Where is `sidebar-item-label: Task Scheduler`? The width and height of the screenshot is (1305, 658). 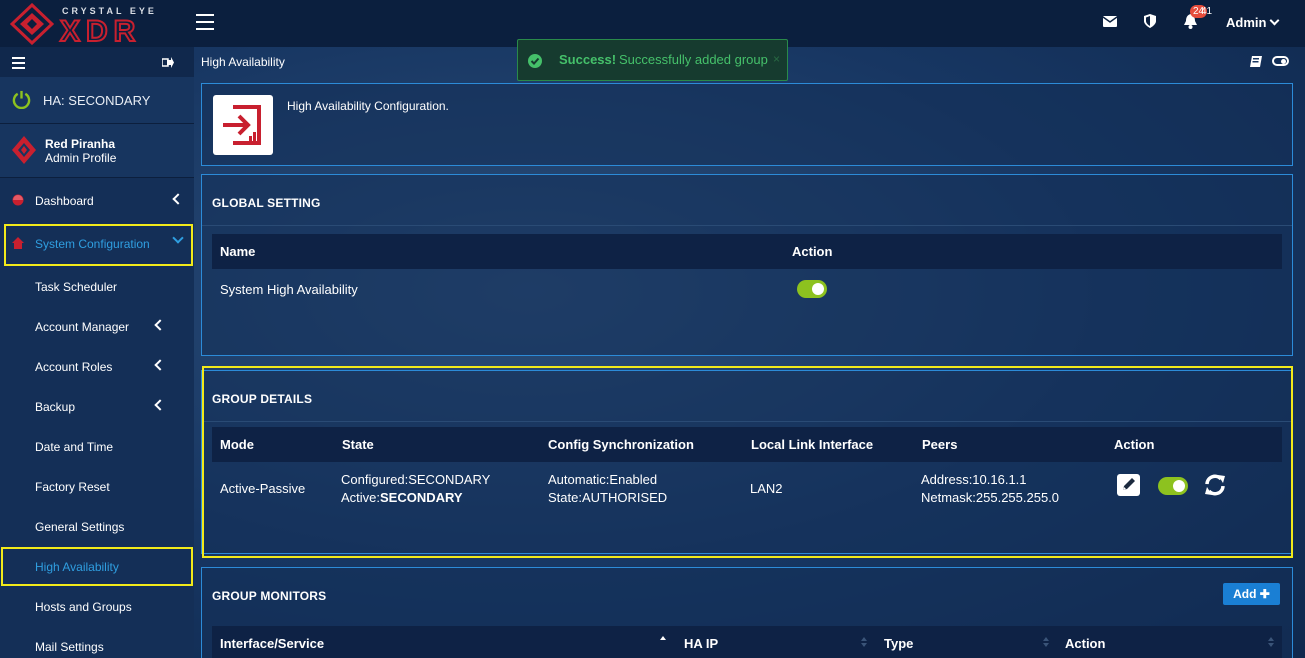
sidebar-item-label: Task Scheduler is located at coordinates (76, 287).